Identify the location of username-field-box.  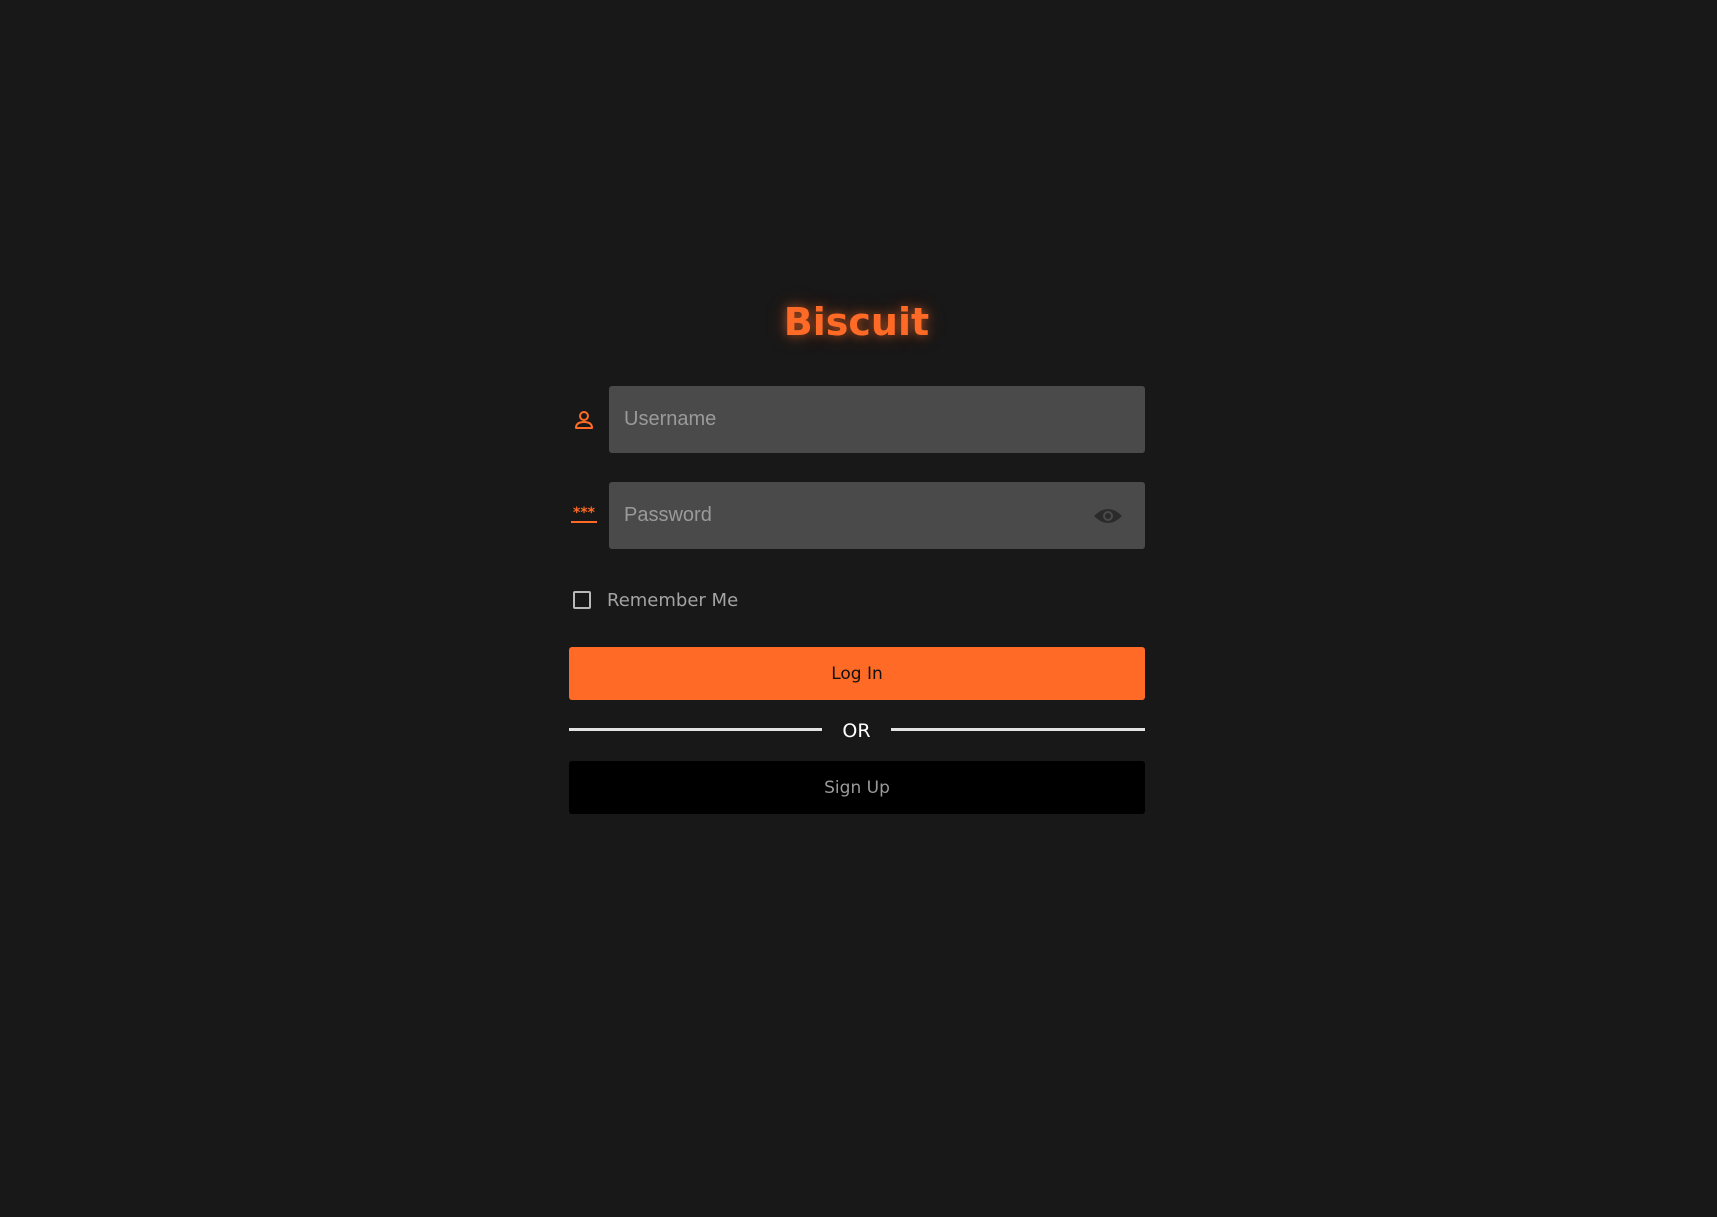
(877, 419).